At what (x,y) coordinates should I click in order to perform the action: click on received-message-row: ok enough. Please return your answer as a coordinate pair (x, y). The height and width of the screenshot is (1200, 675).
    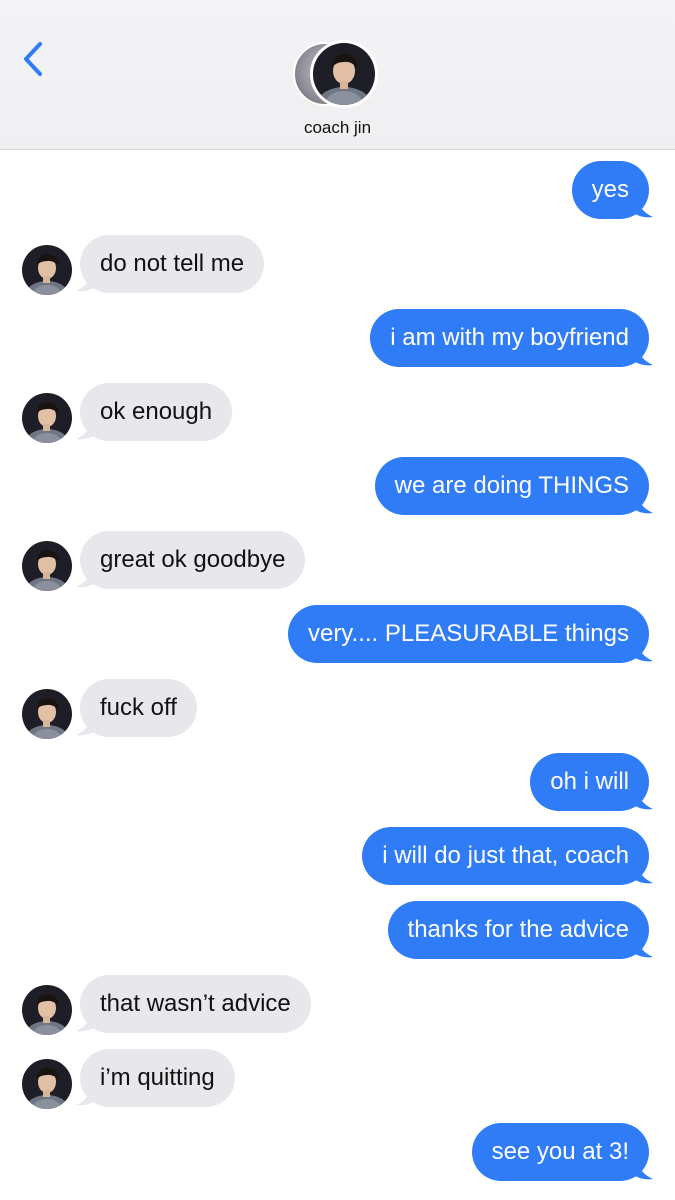
    Looking at the image, I should click on (337, 413).